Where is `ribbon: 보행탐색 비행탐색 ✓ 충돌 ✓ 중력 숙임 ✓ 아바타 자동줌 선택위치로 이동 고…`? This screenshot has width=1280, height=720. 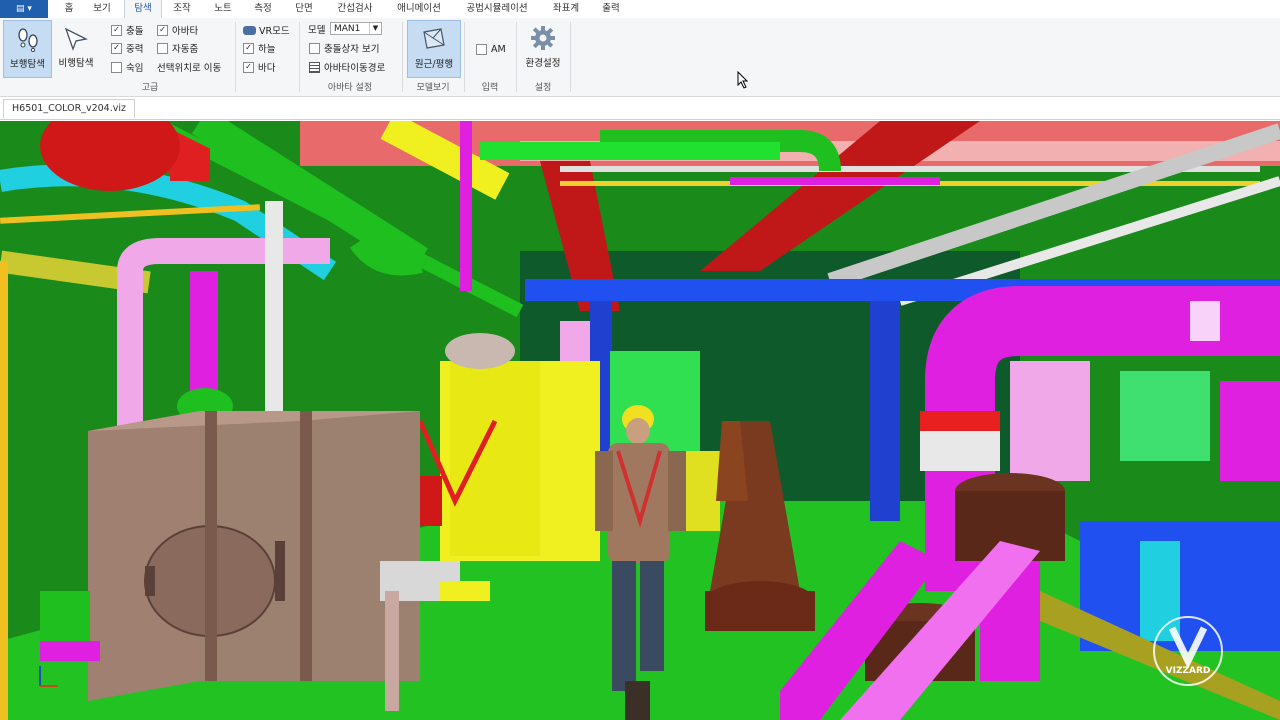 ribbon: 보행탐색 비행탐색 ✓ 충돌 ✓ 중력 숙임 ✓ 아바타 자동줌 선택위치로 이동 고… is located at coordinates (640, 57).